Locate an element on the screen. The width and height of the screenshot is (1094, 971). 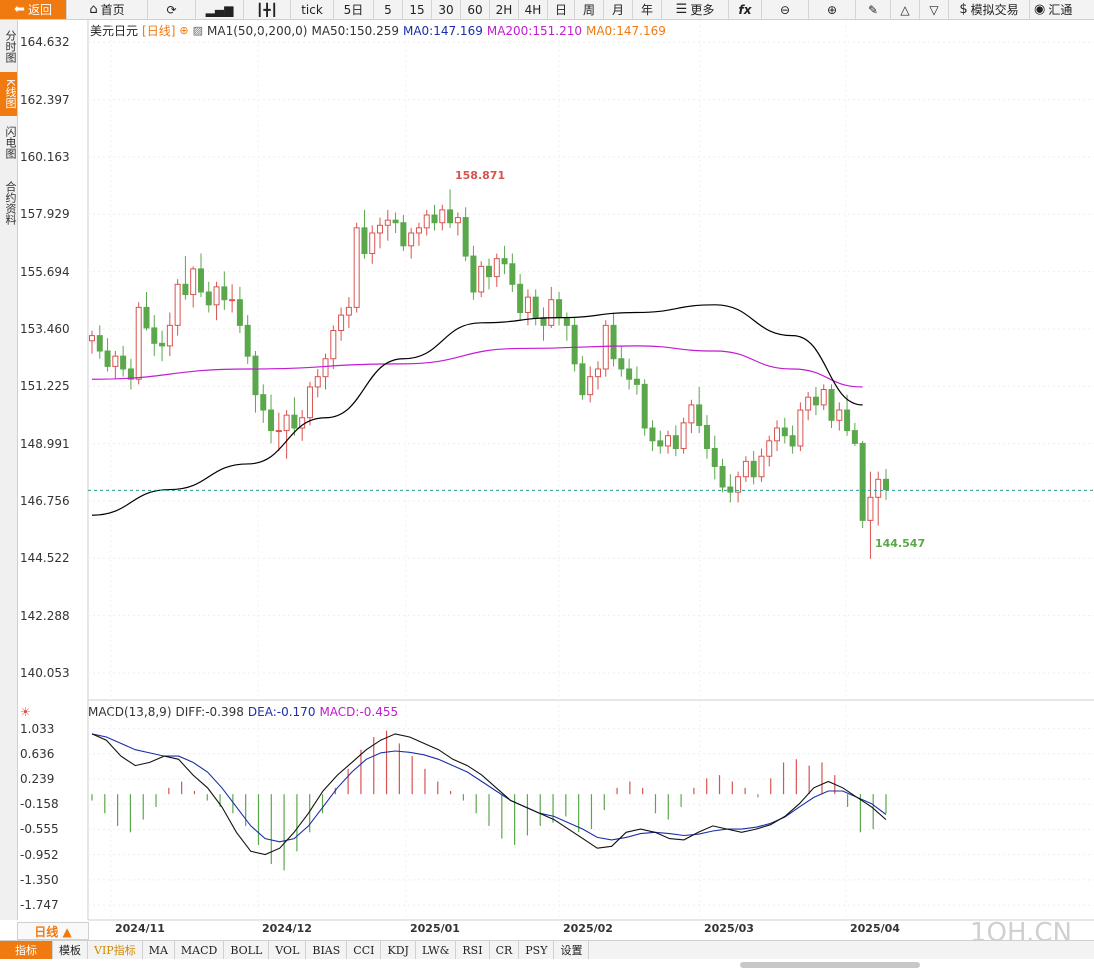
tab-indicator: 指标 is located at coordinates (26, 950).